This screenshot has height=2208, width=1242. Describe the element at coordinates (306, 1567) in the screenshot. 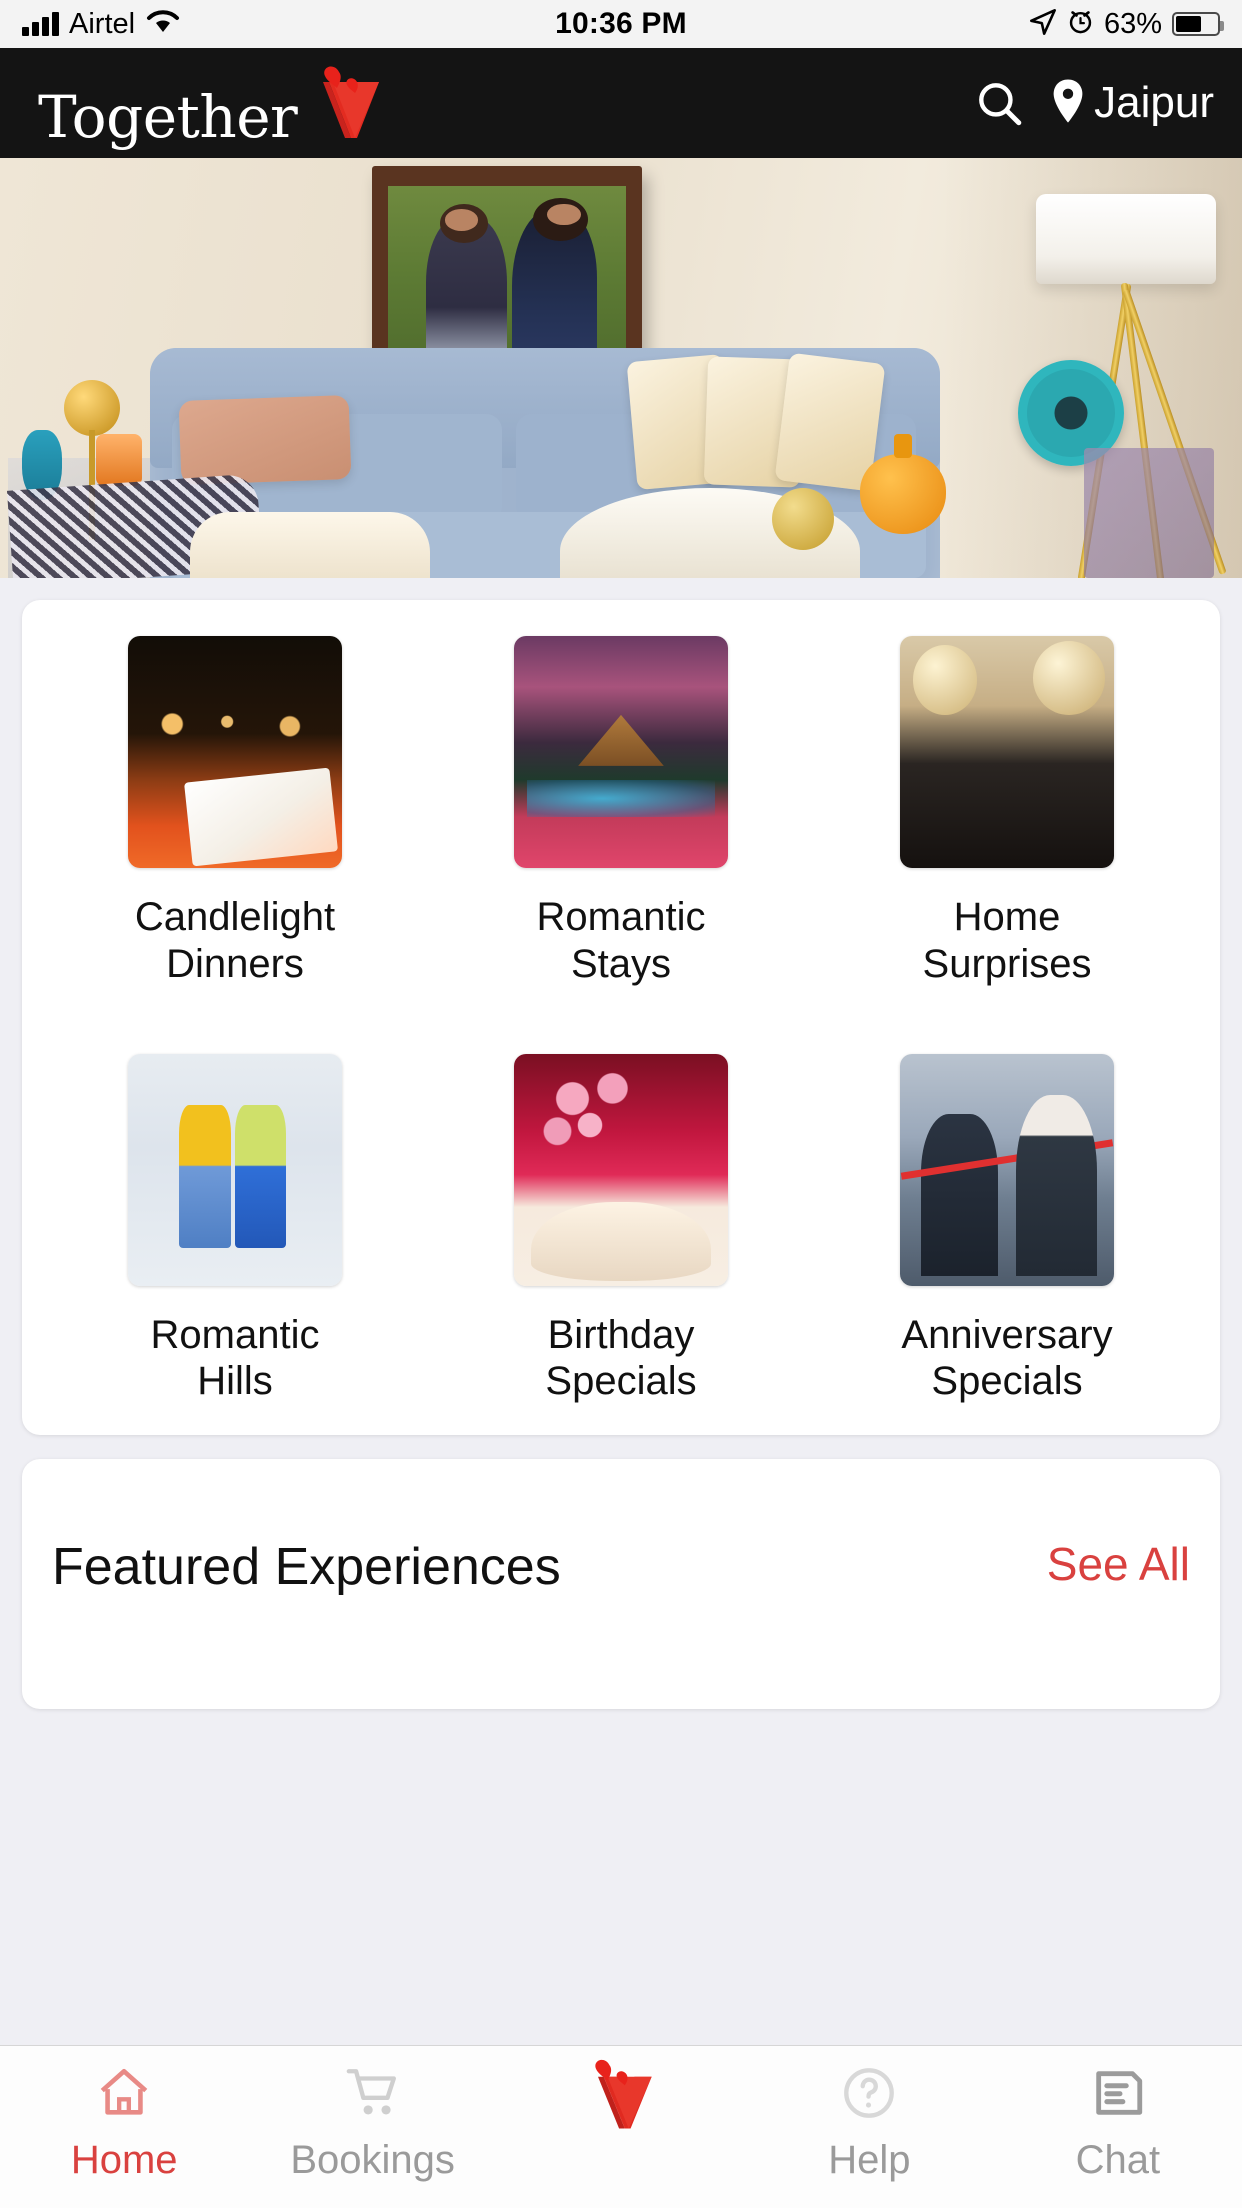

I see `featured-experiences-title: Featured Experiences` at that location.